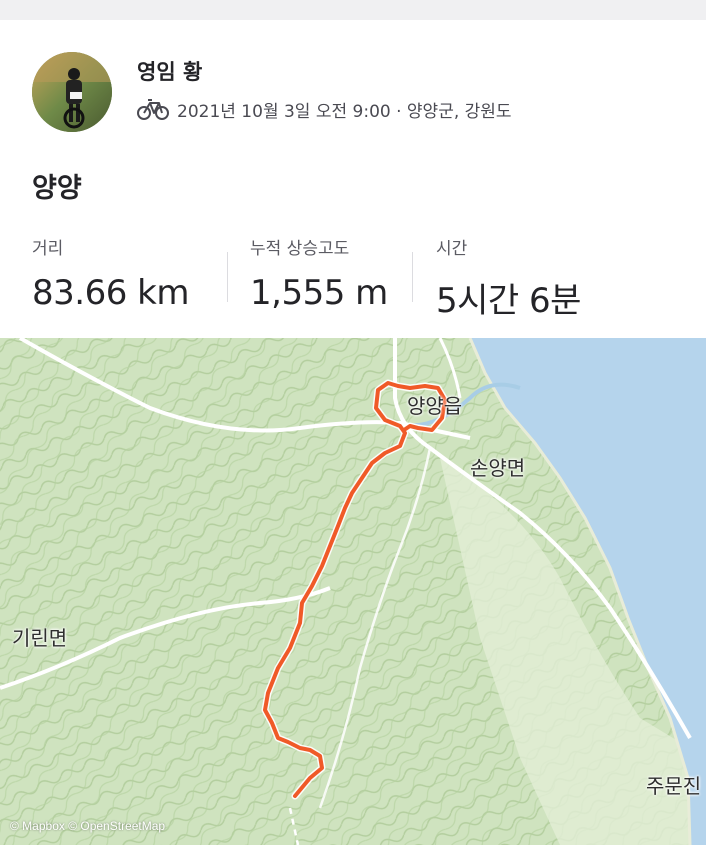 This screenshot has height=845, width=706. Describe the element at coordinates (40, 638) in the screenshot. I see `map-label-girin: 기린면` at that location.